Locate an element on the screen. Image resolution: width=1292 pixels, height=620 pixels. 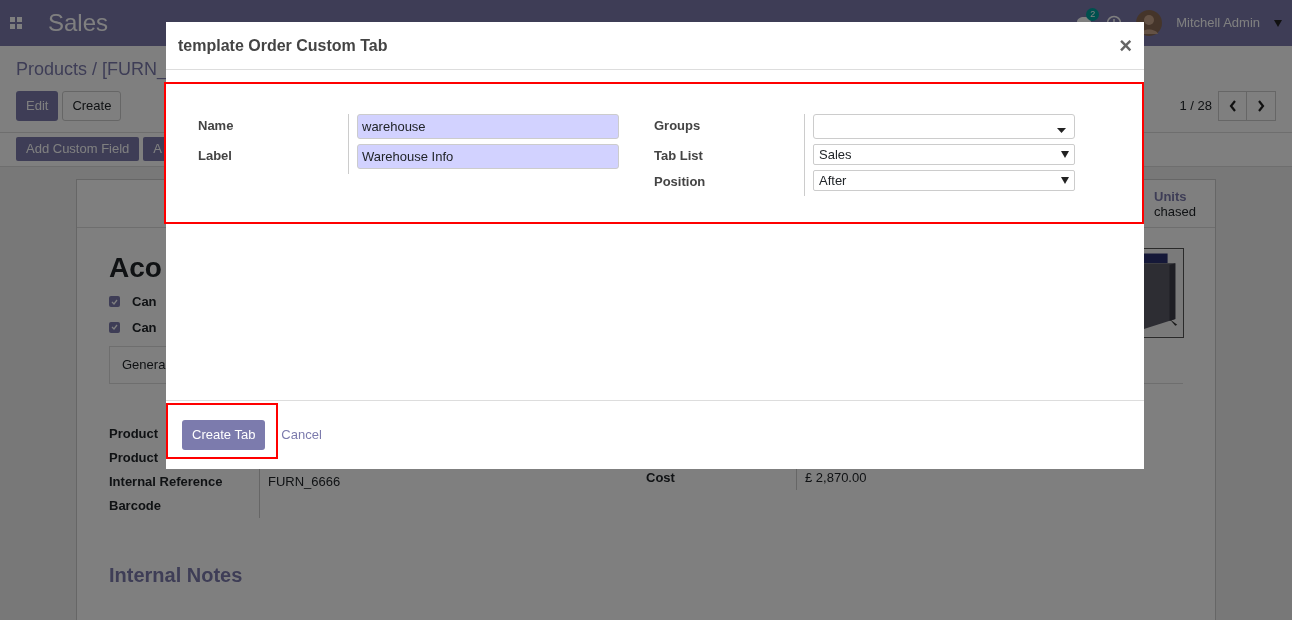
section-heading: Internal Notes is located at coordinates (176, 575).